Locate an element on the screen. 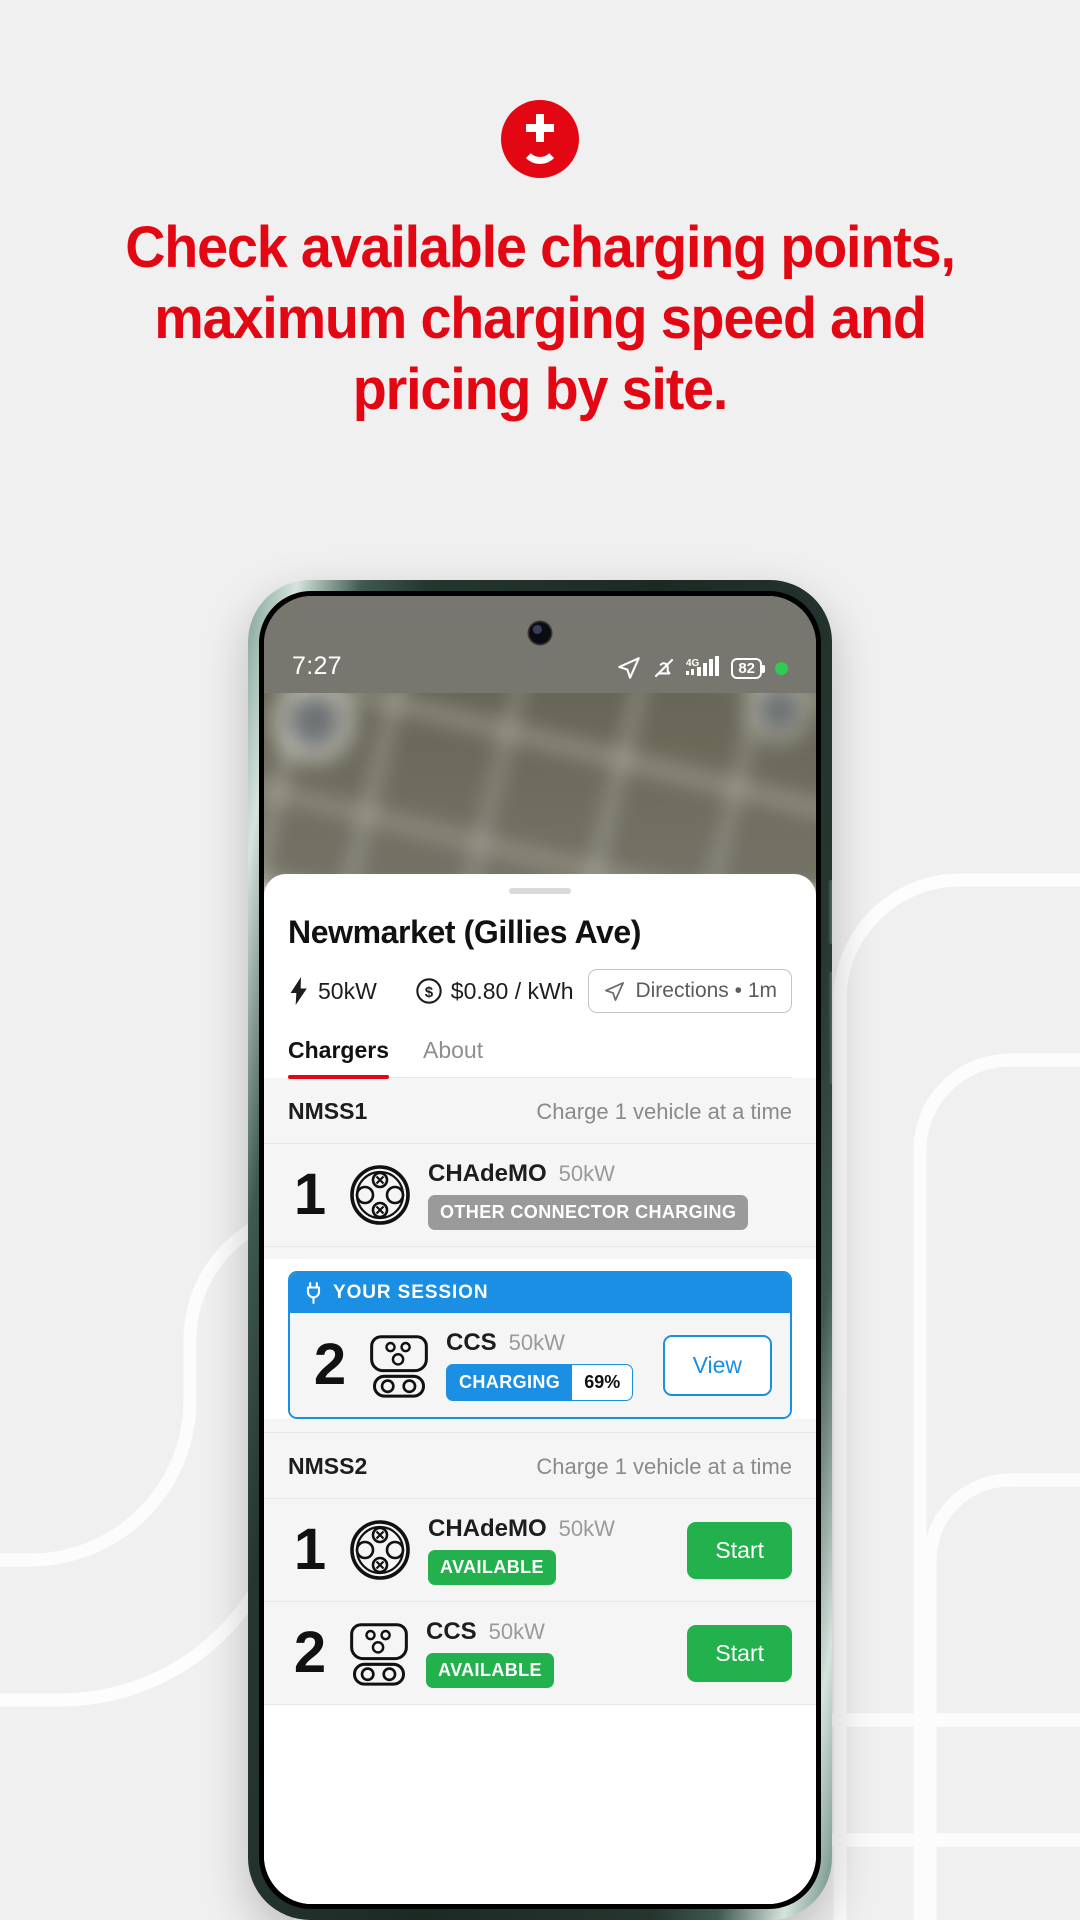 This screenshot has height=1920, width=1080. your-session-label: YOUR SESSION is located at coordinates (411, 1292).